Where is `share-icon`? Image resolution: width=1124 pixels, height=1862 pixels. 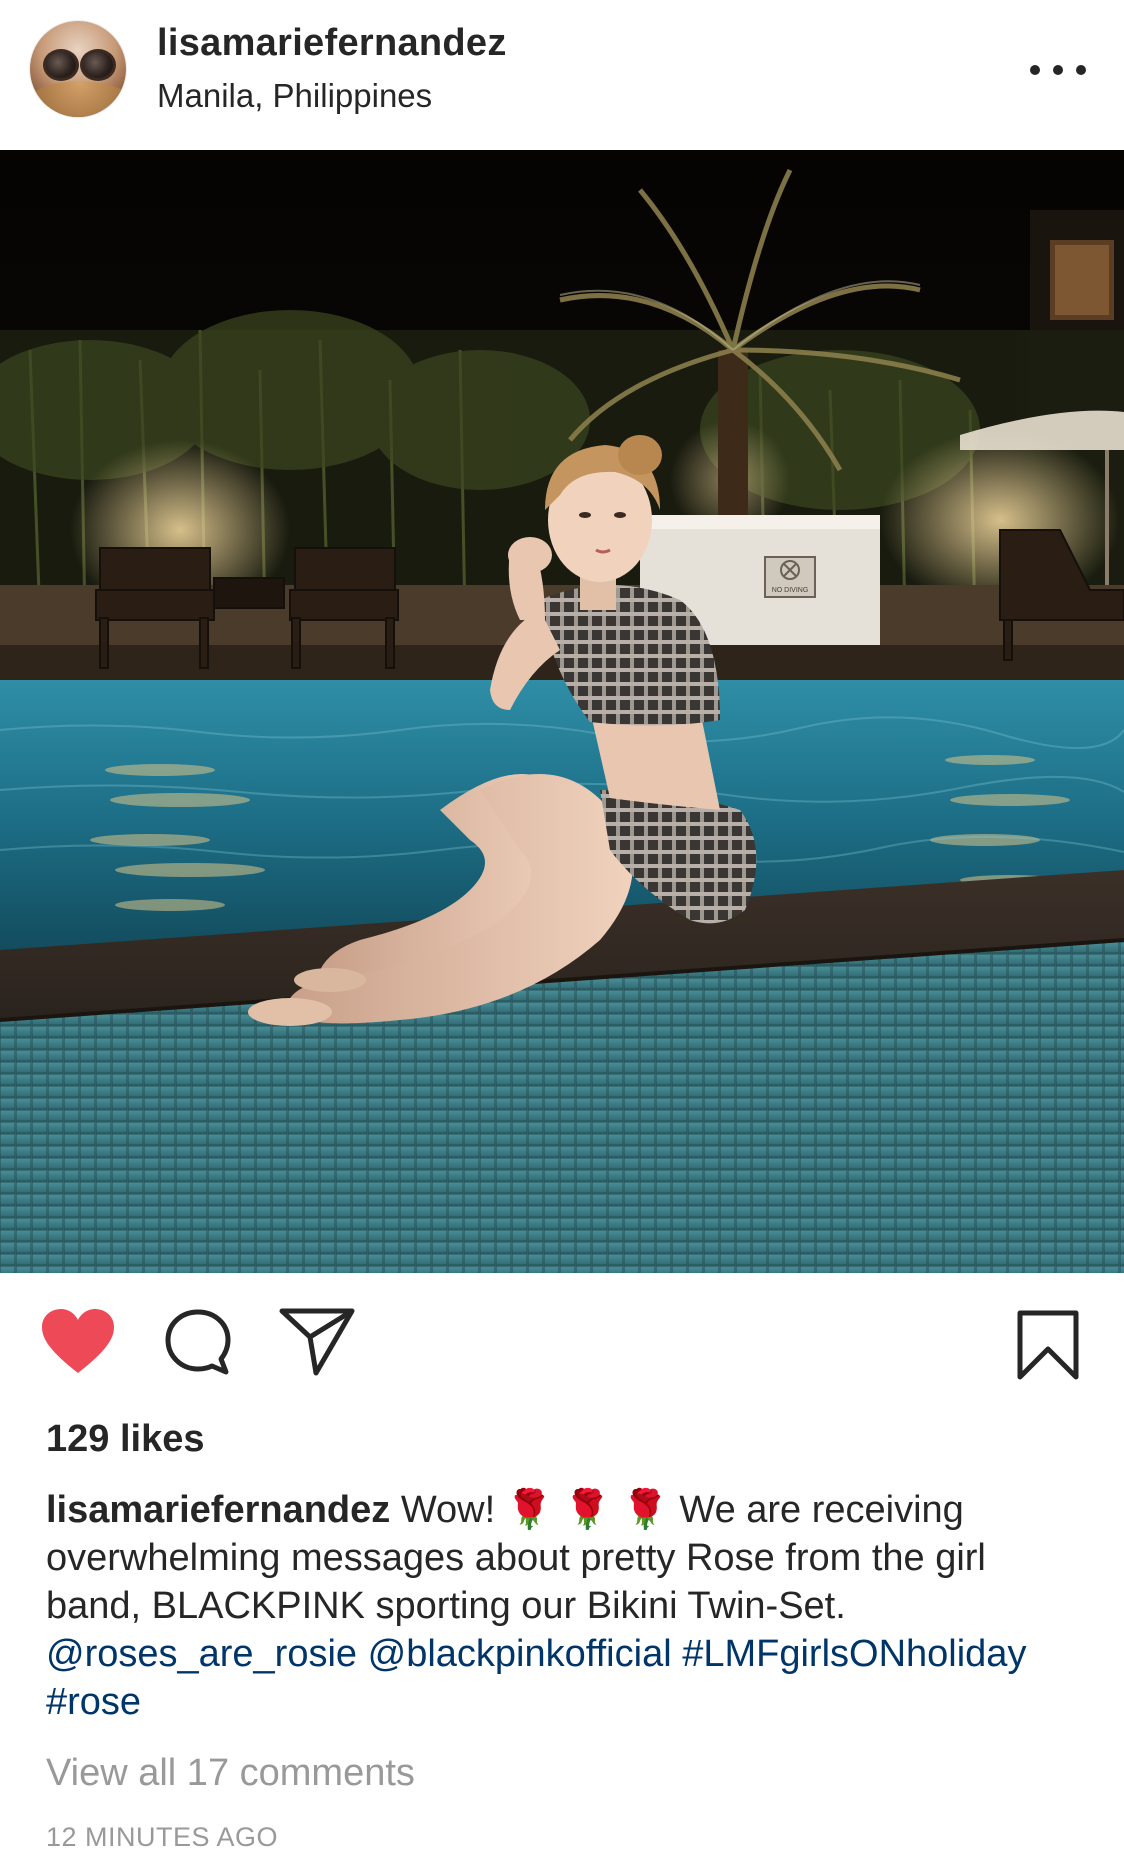
share-icon is located at coordinates (317, 1341).